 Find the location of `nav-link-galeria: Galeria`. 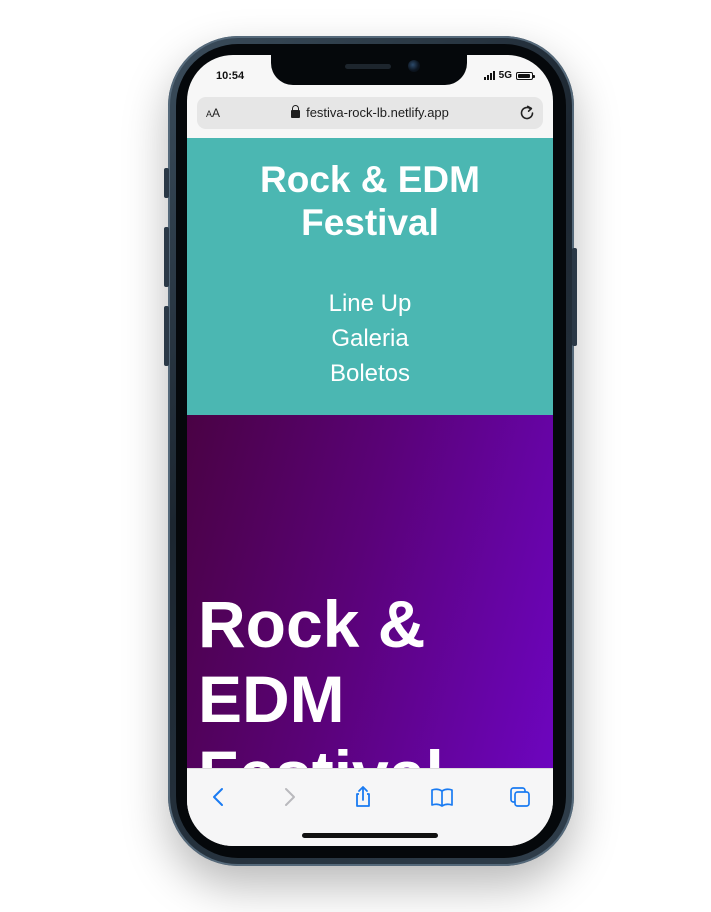

nav-link-galeria: Galeria is located at coordinates (370, 338).